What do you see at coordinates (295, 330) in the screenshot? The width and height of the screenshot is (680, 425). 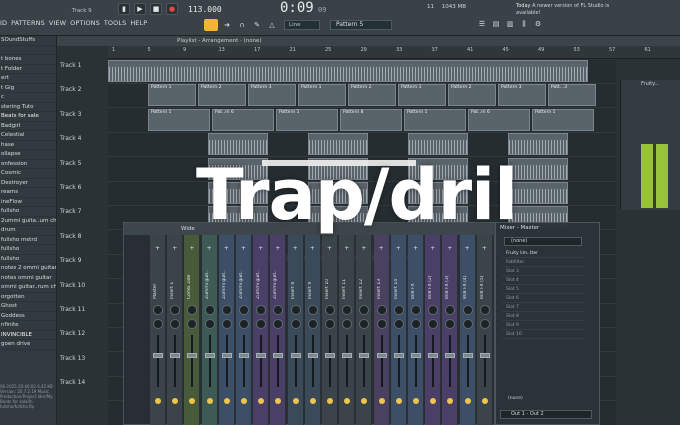 I see `mixer-strip: + Insert 8` at bounding box center [295, 330].